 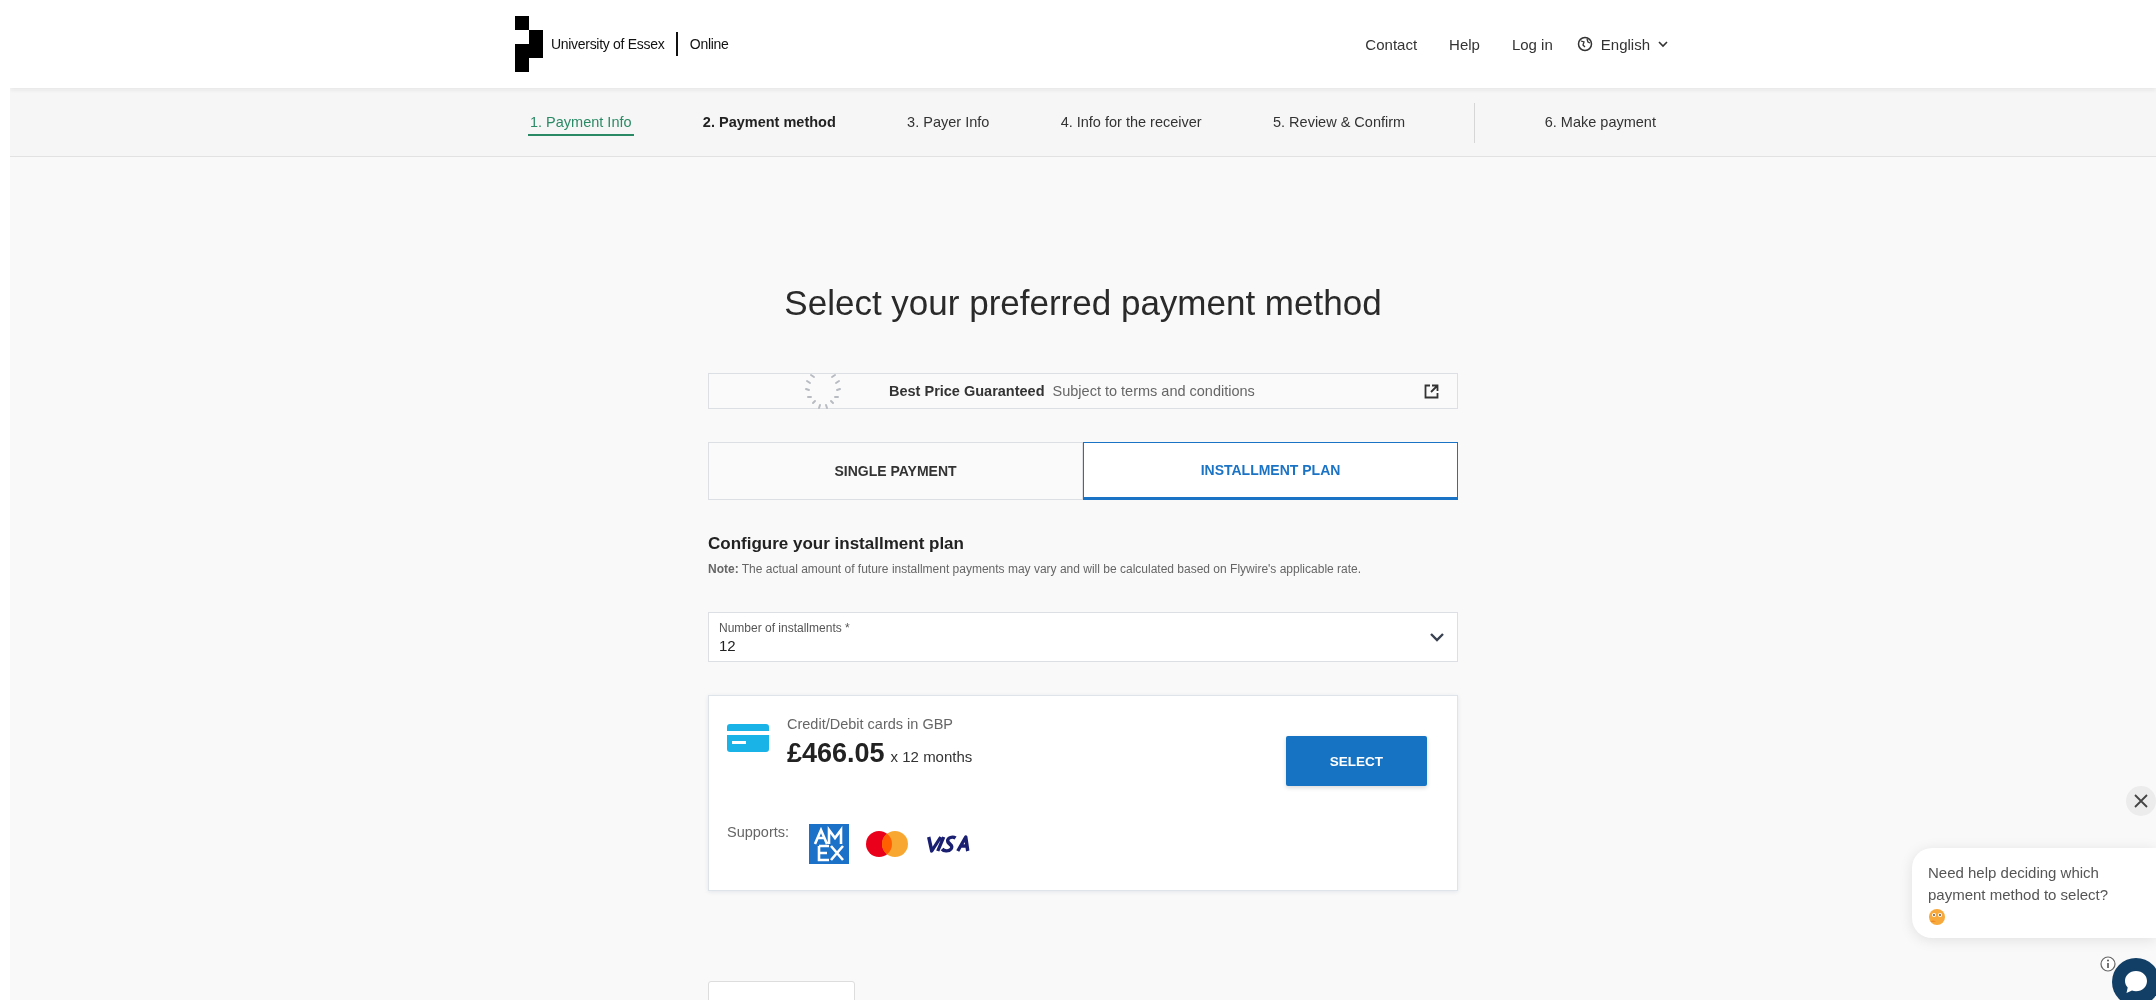 I want to click on step-label: 6. Make payment, so click(x=1600, y=122).